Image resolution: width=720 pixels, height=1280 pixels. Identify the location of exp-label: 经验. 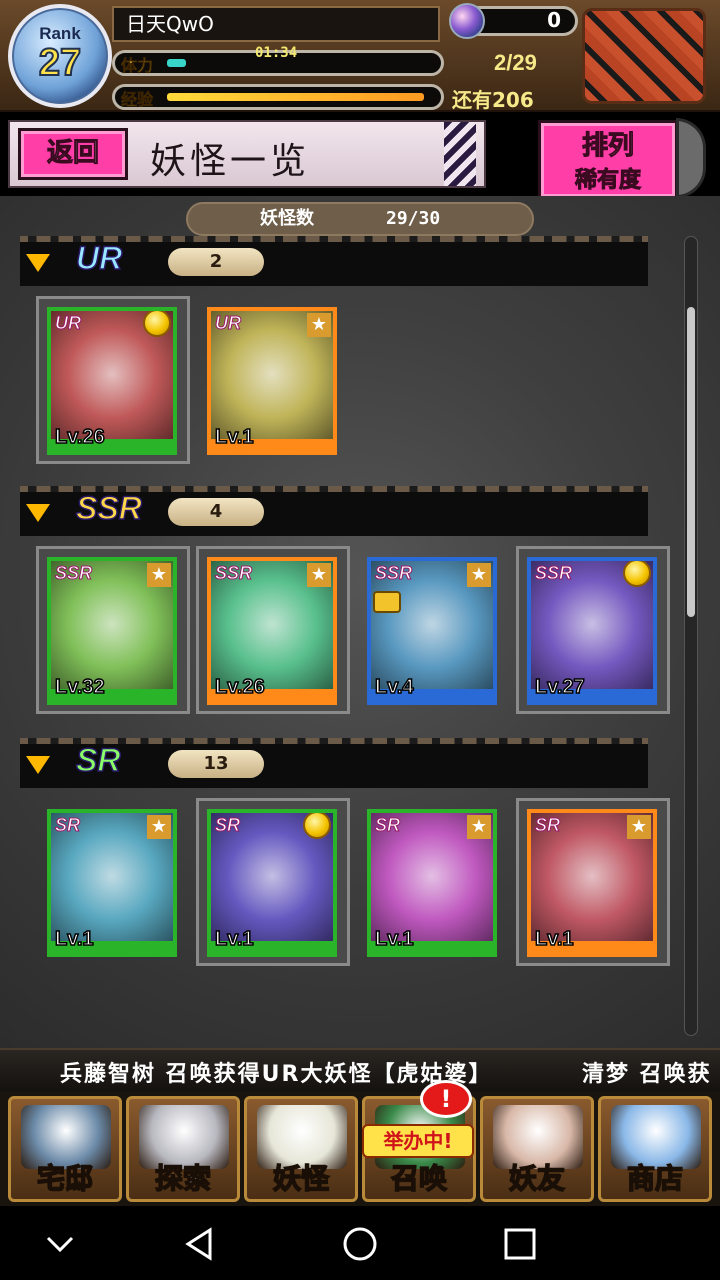
(137, 100).